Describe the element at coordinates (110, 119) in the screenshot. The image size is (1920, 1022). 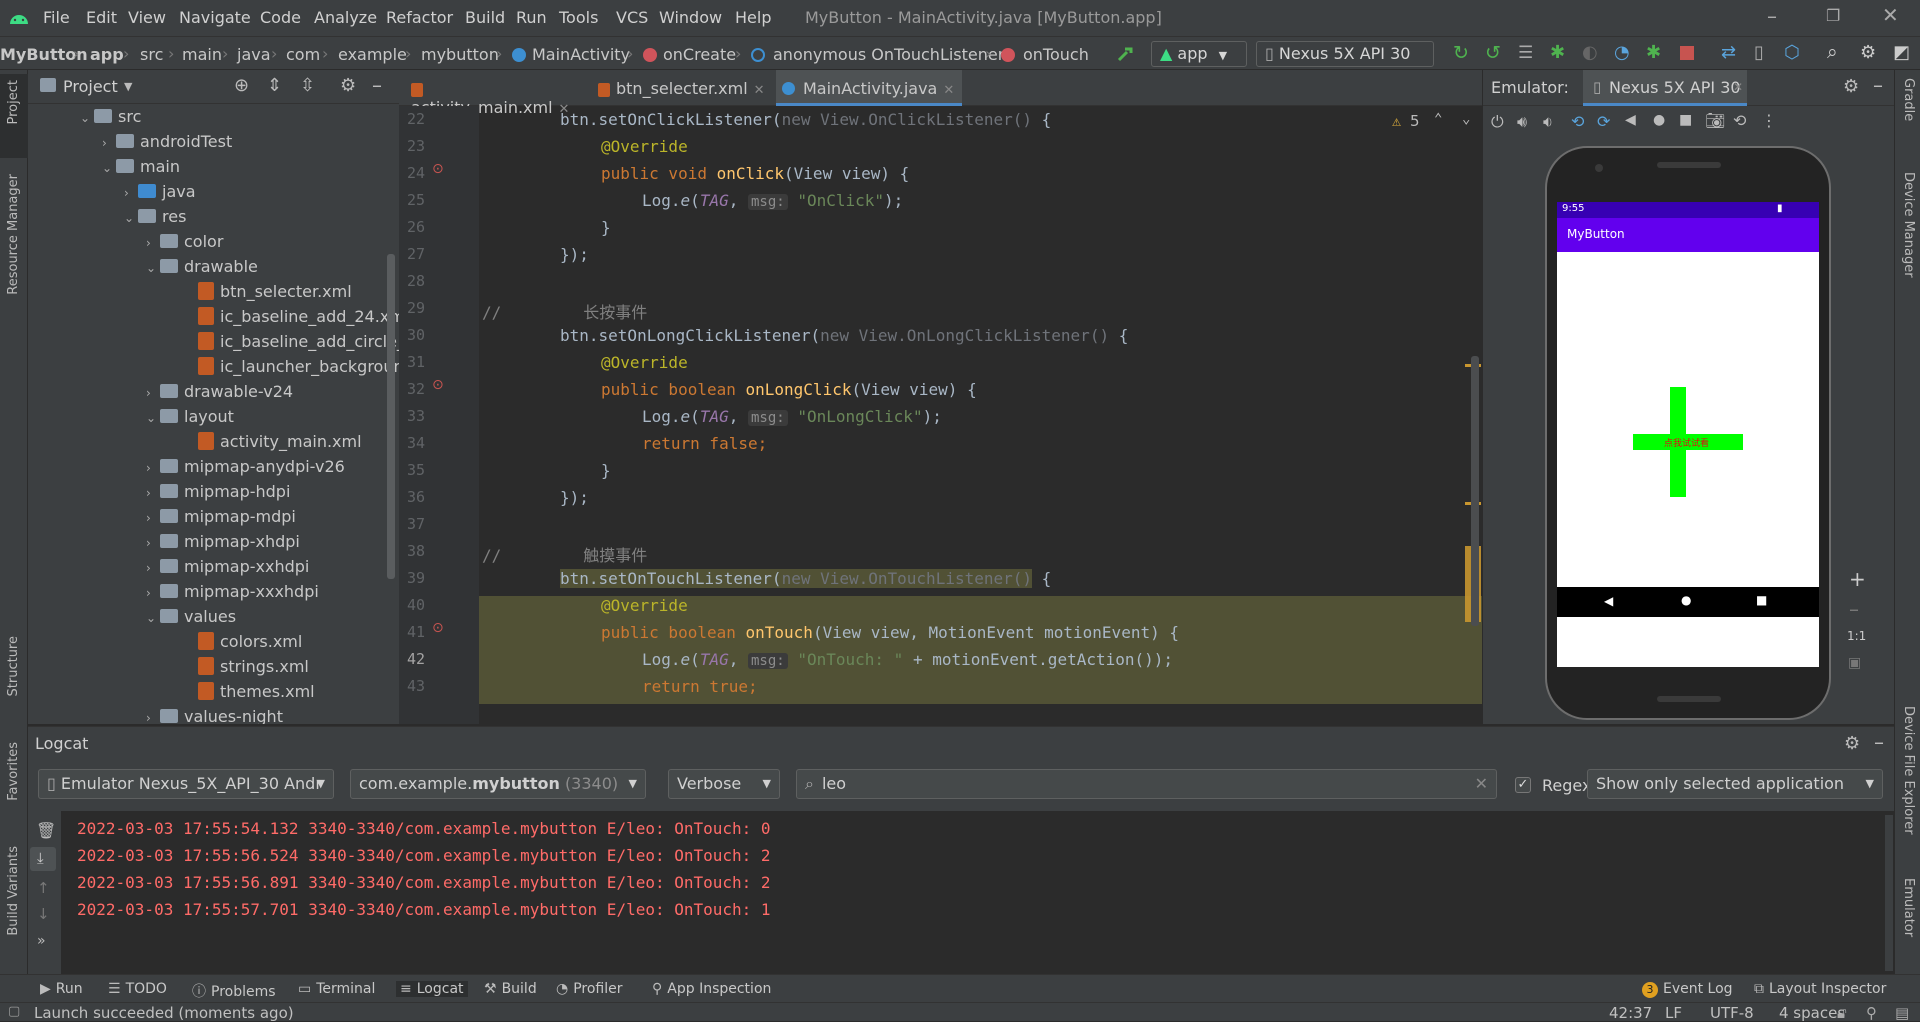
I see `tree-item-src: ⌄ src` at that location.